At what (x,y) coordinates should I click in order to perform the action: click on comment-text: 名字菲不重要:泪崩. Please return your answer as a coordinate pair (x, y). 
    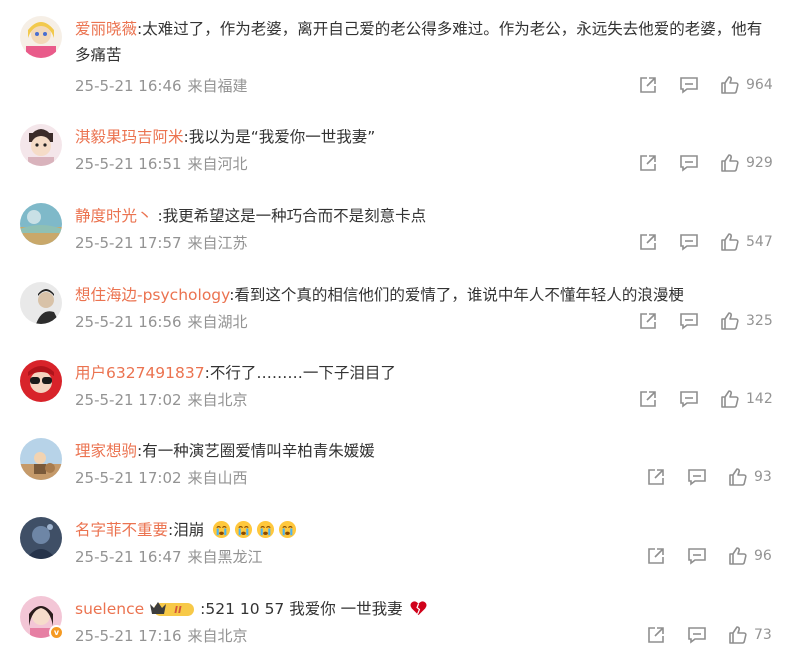
    Looking at the image, I should click on (425, 530).